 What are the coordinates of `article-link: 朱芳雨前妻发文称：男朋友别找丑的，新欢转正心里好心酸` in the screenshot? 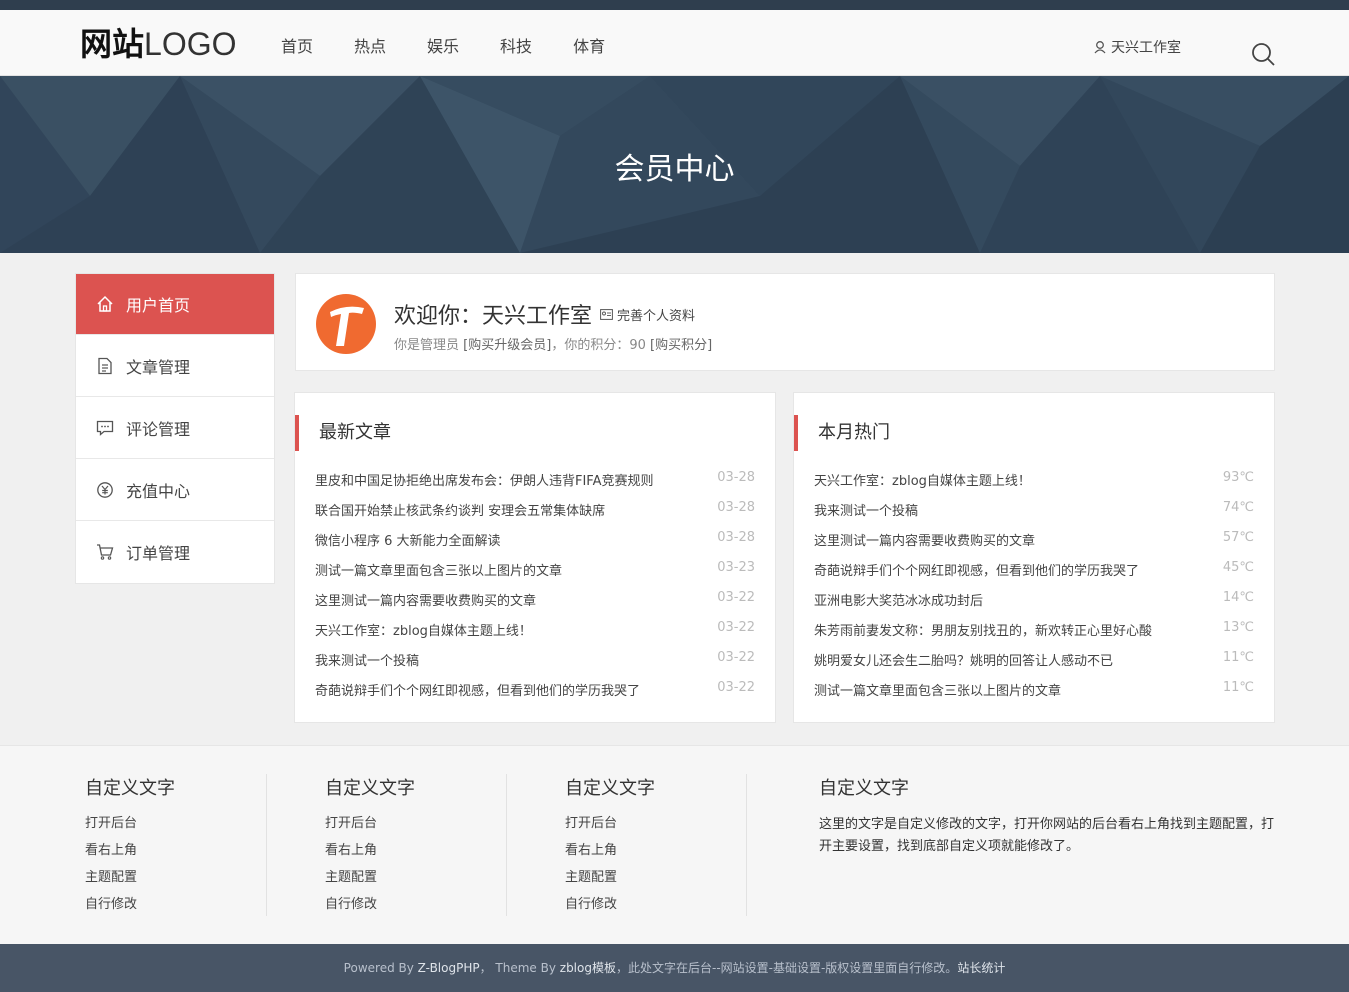 It's located at (983, 635).